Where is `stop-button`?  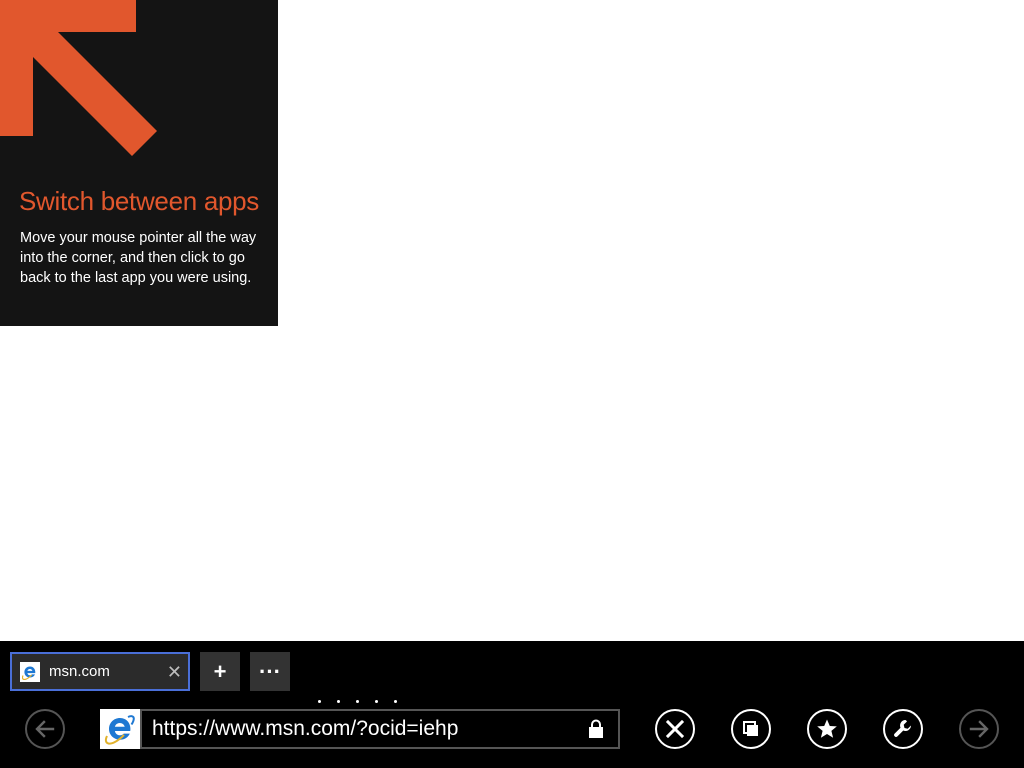
stop-button is located at coordinates (675, 729).